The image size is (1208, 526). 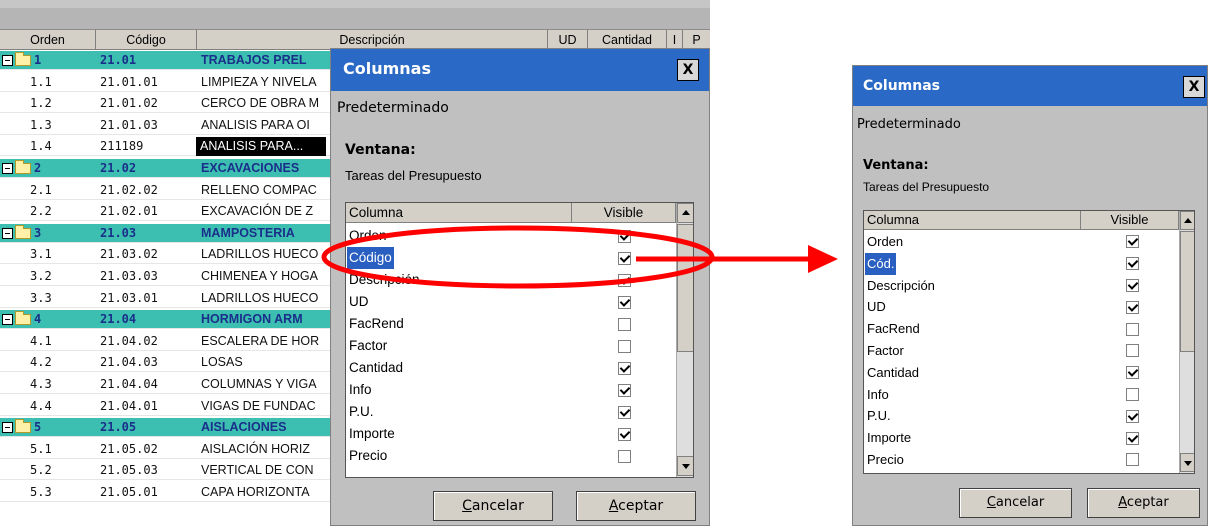 What do you see at coordinates (881, 263) in the screenshot?
I see `column-name: Cód.` at bounding box center [881, 263].